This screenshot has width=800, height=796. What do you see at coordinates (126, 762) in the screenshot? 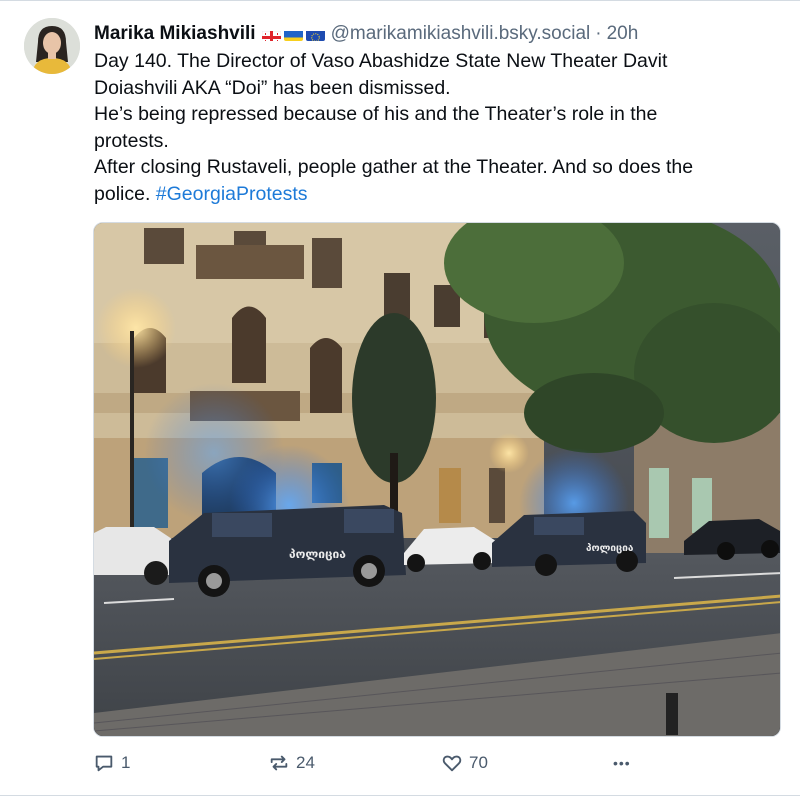
I see `reply-count: 1` at bounding box center [126, 762].